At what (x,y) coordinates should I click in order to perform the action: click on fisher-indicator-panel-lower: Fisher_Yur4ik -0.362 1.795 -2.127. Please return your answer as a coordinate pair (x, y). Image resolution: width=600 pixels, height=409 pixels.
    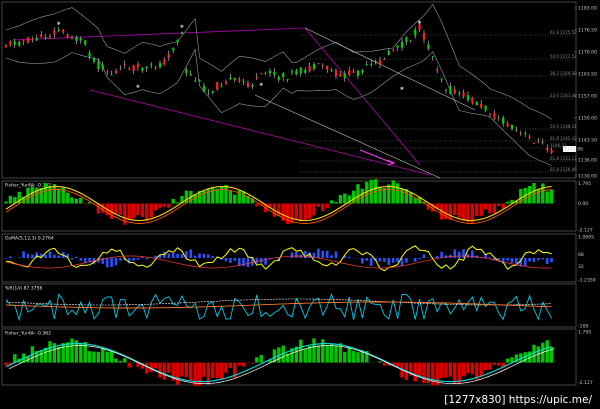
    Looking at the image, I should click on (297, 357).